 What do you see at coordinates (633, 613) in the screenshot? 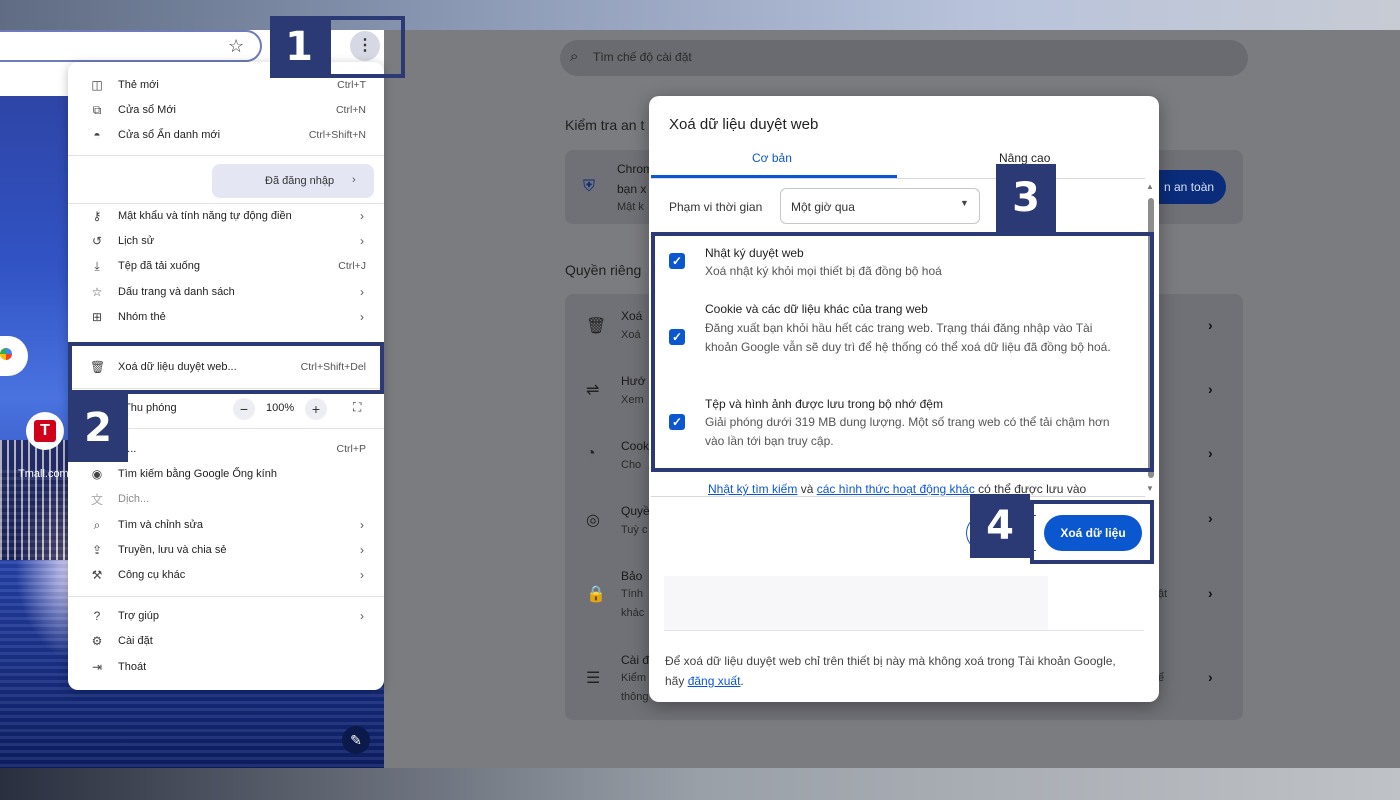
I see `privacy-row-subtitle: khác` at bounding box center [633, 613].